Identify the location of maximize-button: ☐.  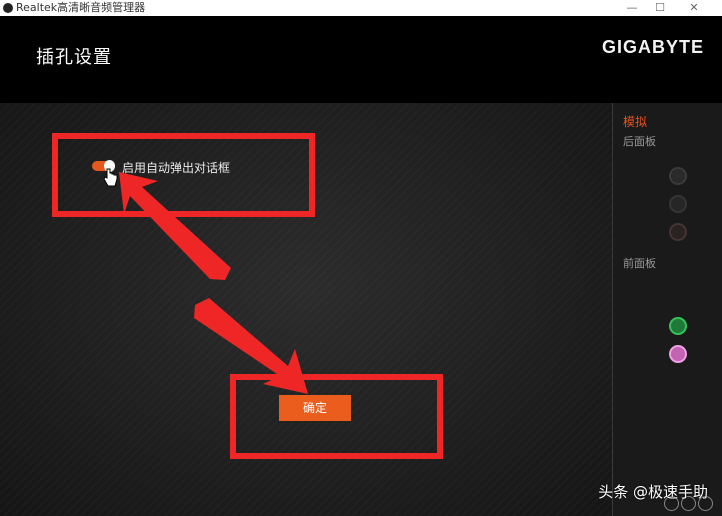
(660, 8).